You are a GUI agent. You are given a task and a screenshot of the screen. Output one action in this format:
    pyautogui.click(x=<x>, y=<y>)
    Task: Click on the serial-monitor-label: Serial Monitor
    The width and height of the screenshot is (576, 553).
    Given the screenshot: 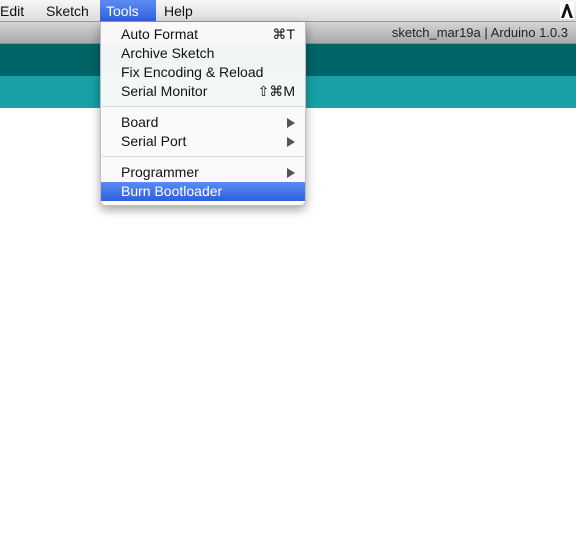 What is the action you would take?
    pyautogui.click(x=164, y=91)
    